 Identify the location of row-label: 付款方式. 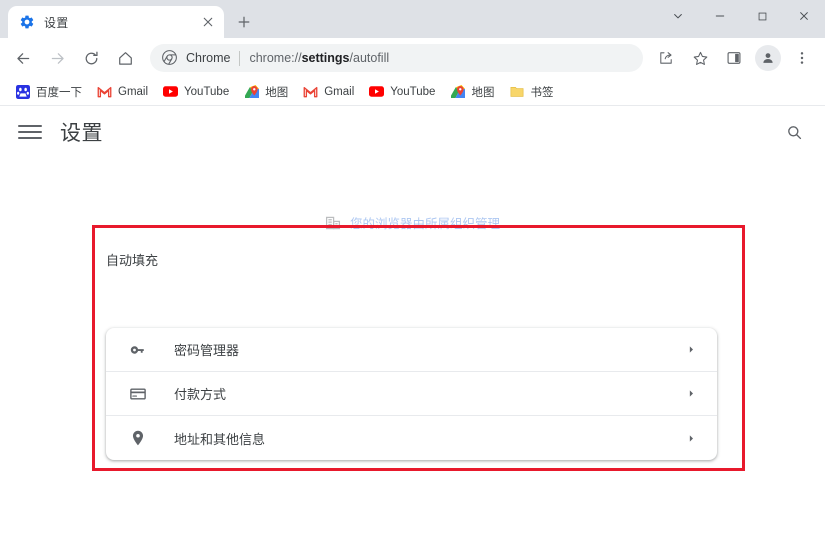
(200, 394).